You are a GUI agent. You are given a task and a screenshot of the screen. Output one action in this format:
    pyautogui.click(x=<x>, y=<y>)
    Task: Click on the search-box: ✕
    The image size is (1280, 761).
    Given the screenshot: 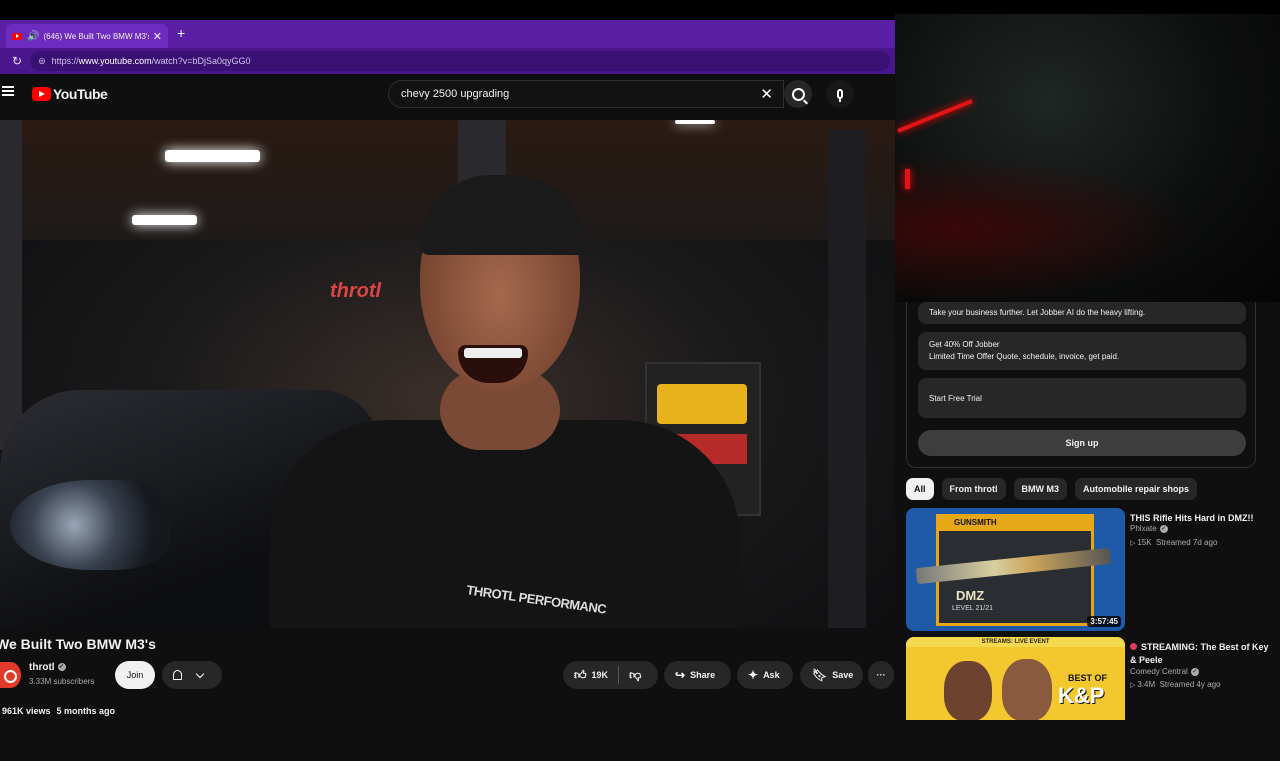 What is the action you would take?
    pyautogui.click(x=586, y=94)
    